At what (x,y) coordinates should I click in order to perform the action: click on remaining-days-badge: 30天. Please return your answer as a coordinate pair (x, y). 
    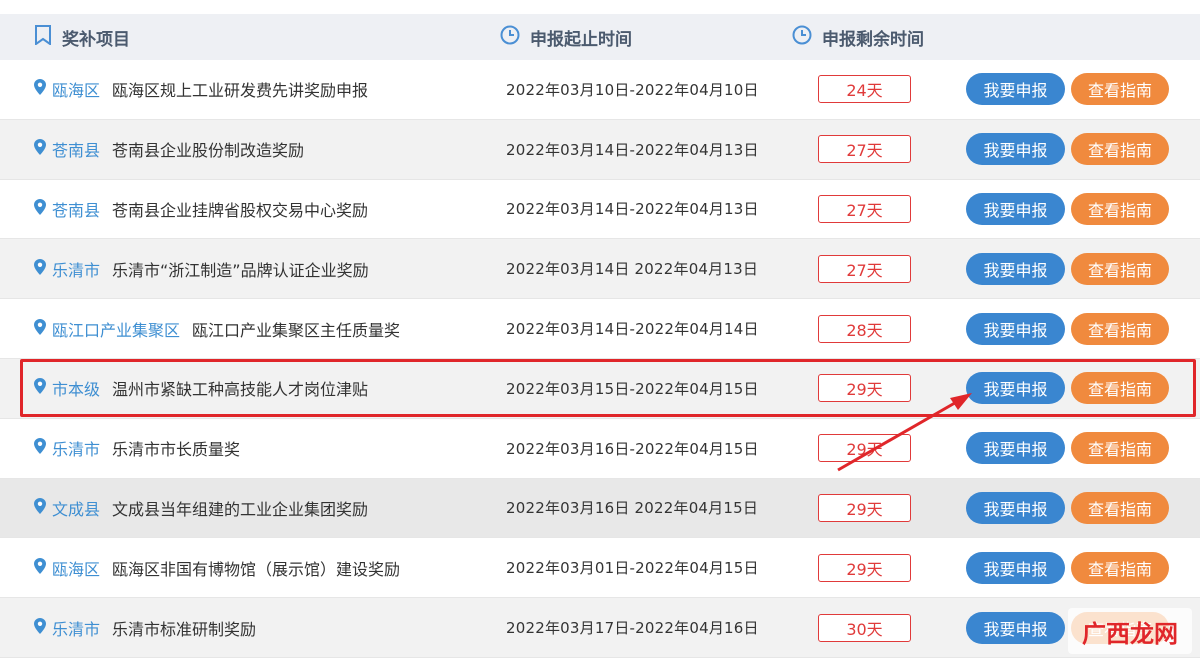
    Looking at the image, I should click on (864, 627).